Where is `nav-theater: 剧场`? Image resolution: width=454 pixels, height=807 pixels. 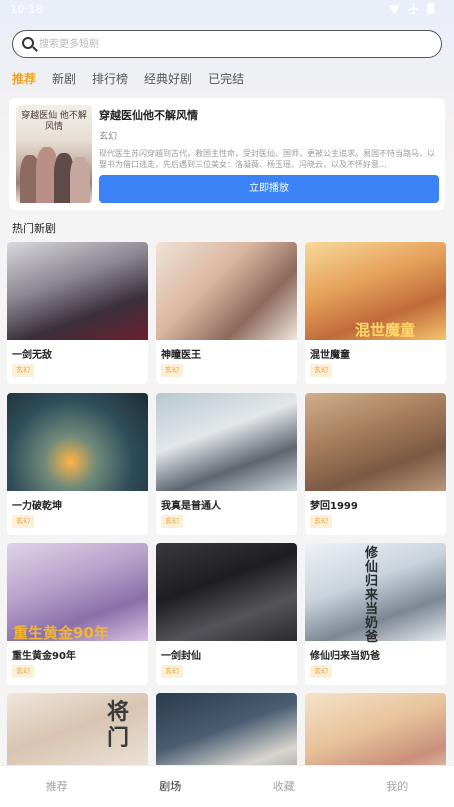 nav-theater: 剧场 is located at coordinates (171, 786).